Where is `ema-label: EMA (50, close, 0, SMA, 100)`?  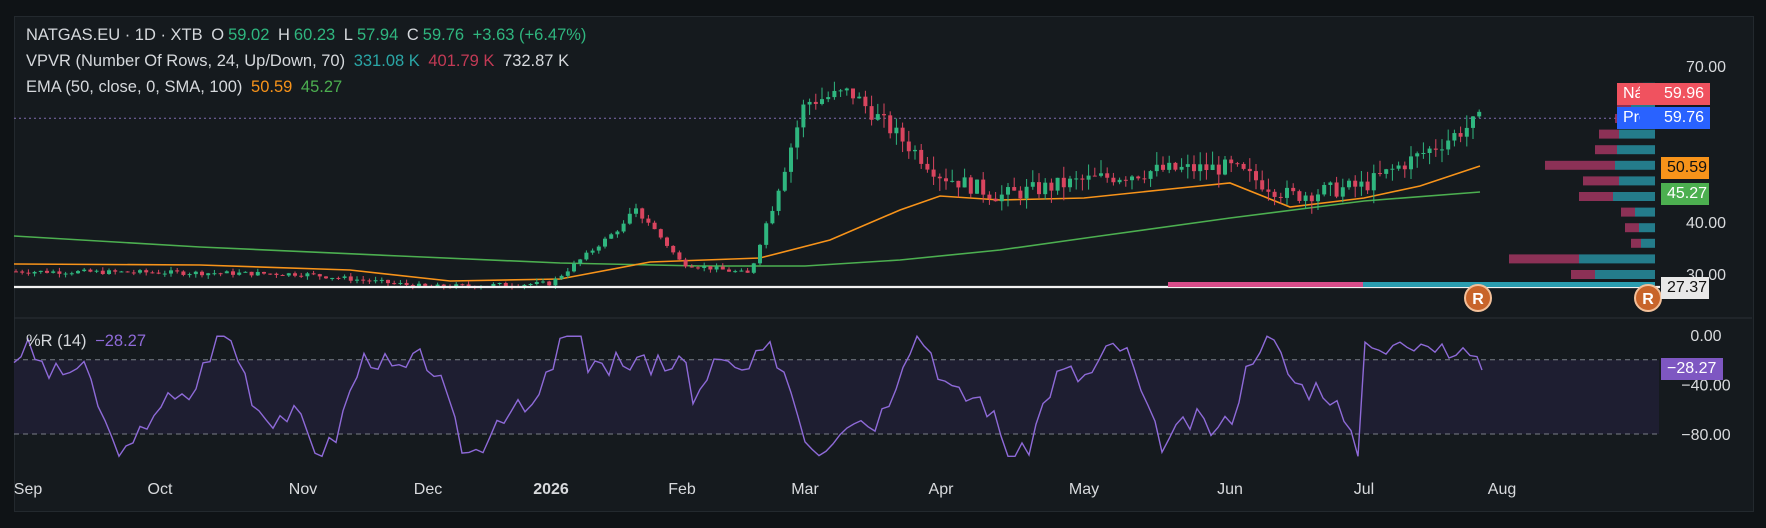 ema-label: EMA (50, close, 0, SMA, 100) is located at coordinates (134, 87).